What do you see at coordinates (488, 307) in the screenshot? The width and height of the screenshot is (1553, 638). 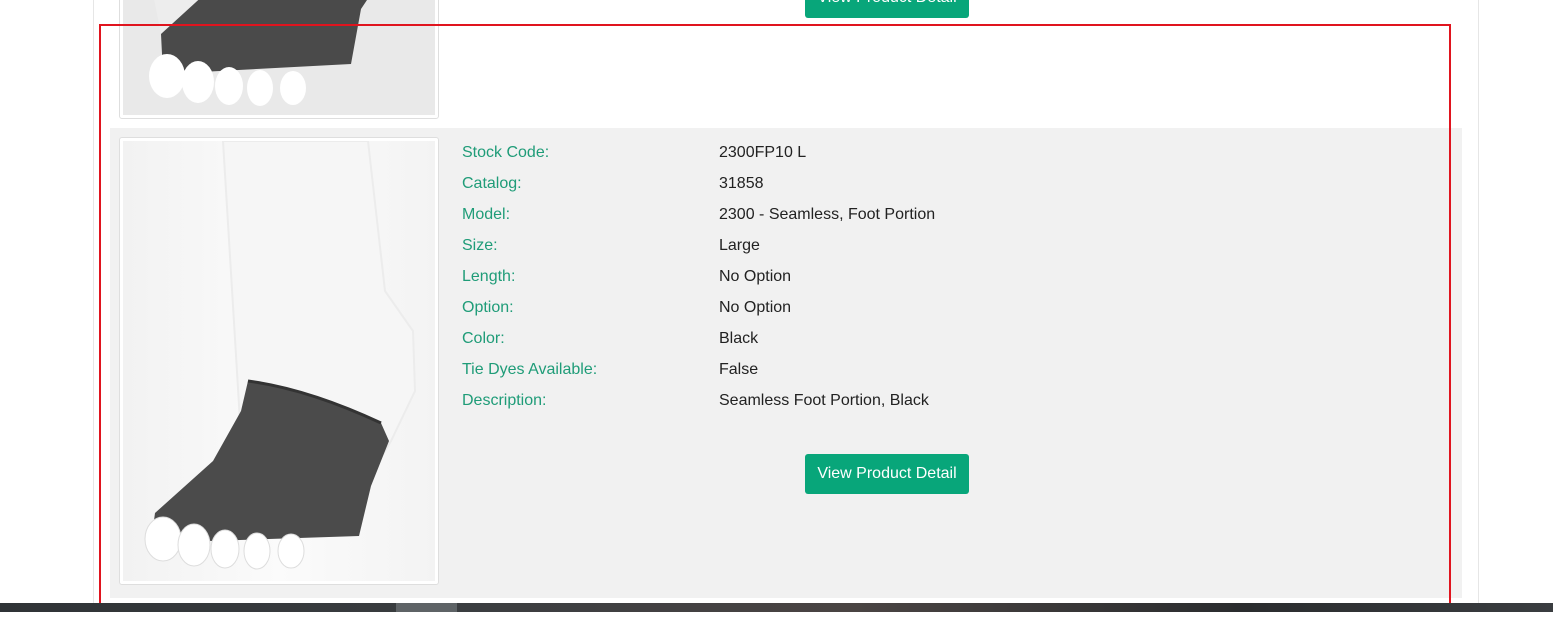 I see `detail-label: Option:` at bounding box center [488, 307].